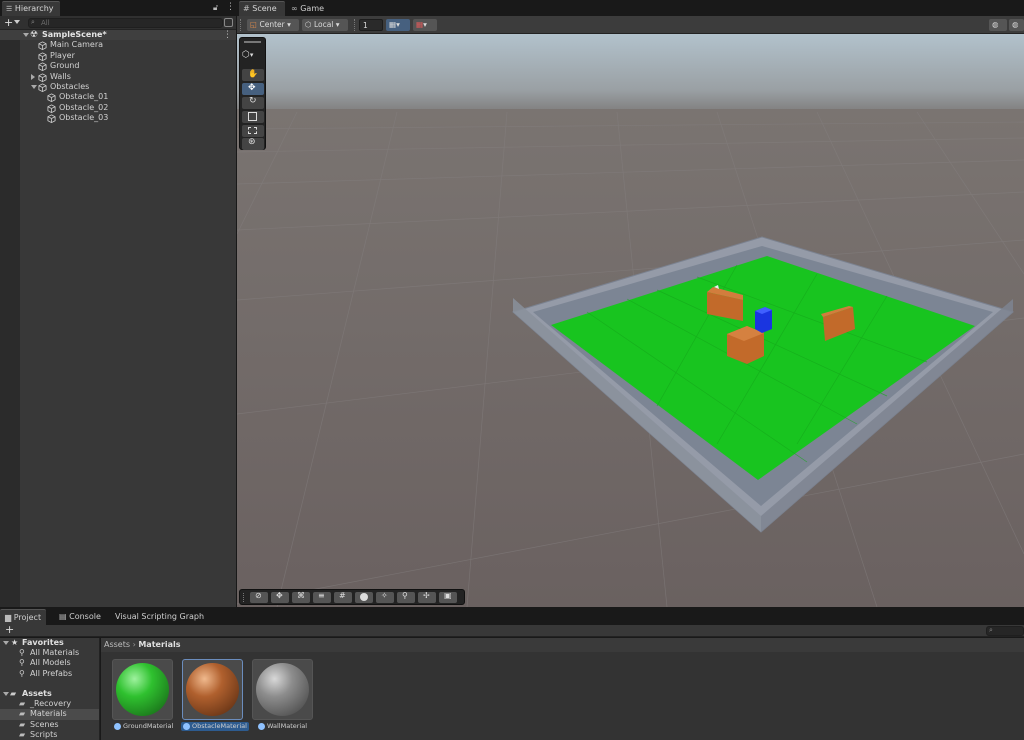  What do you see at coordinates (307, 9) in the screenshot?
I see `tab-game: ∞ Game` at bounding box center [307, 9].